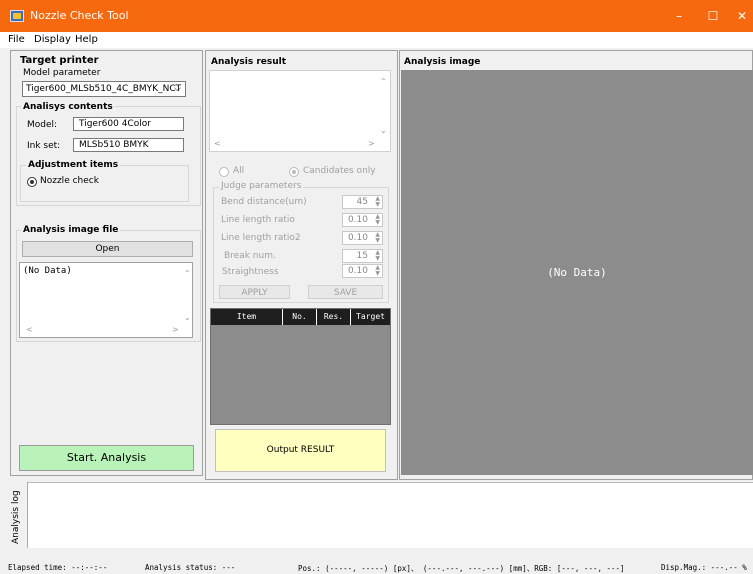 The height and width of the screenshot is (574, 753). I want to click on inkset-label: Ink set:, so click(44, 146).